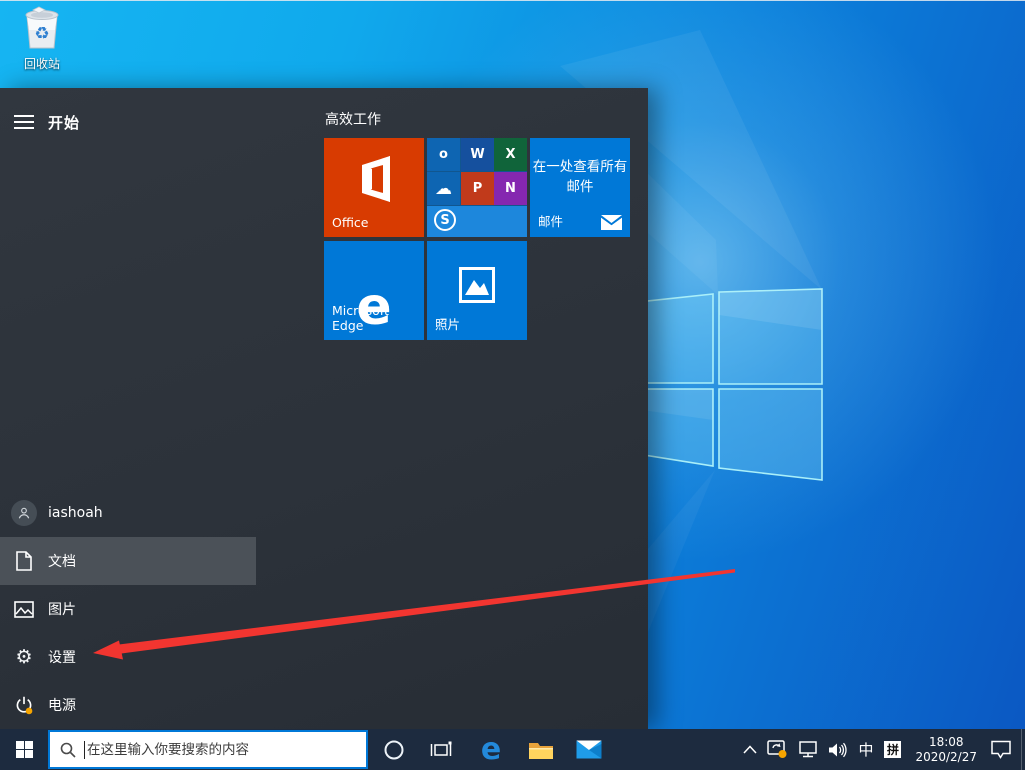  I want to click on onedrive-cloud-icon: ☁, so click(443, 188).